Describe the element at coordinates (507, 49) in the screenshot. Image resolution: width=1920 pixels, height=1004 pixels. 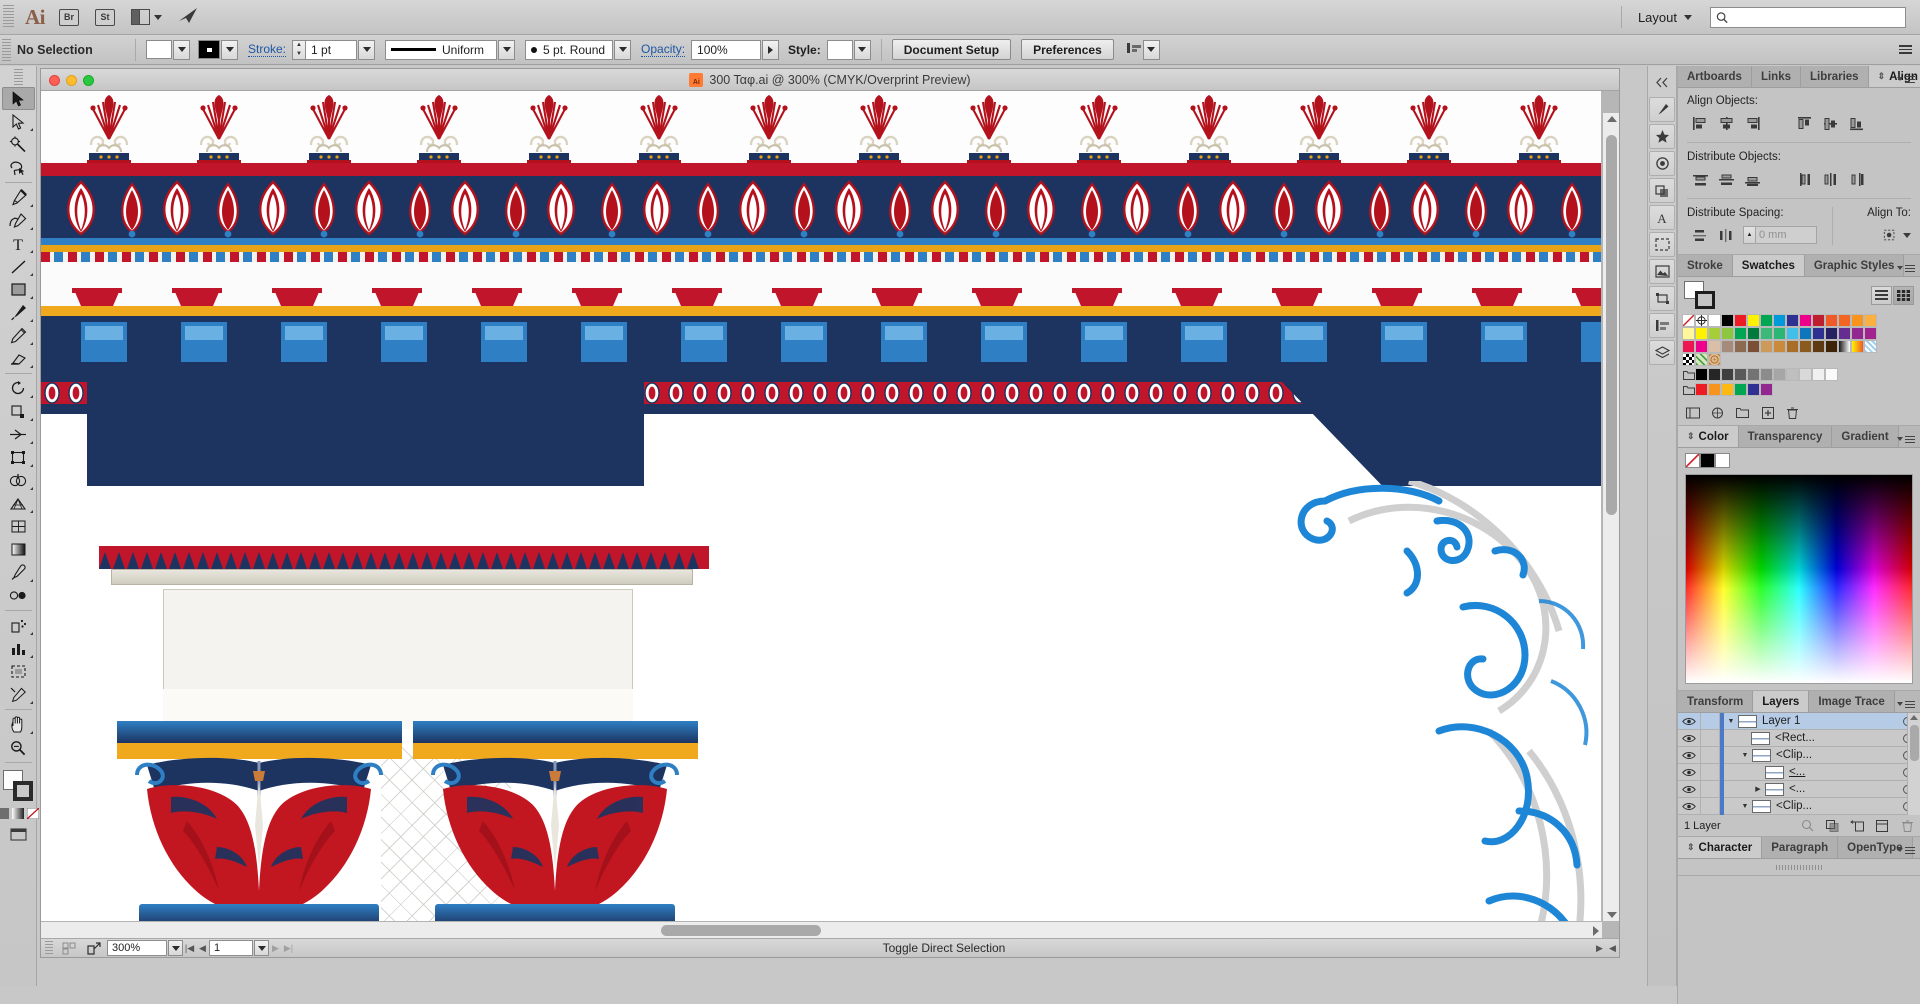
I see `stroke-profile-dropdown` at that location.